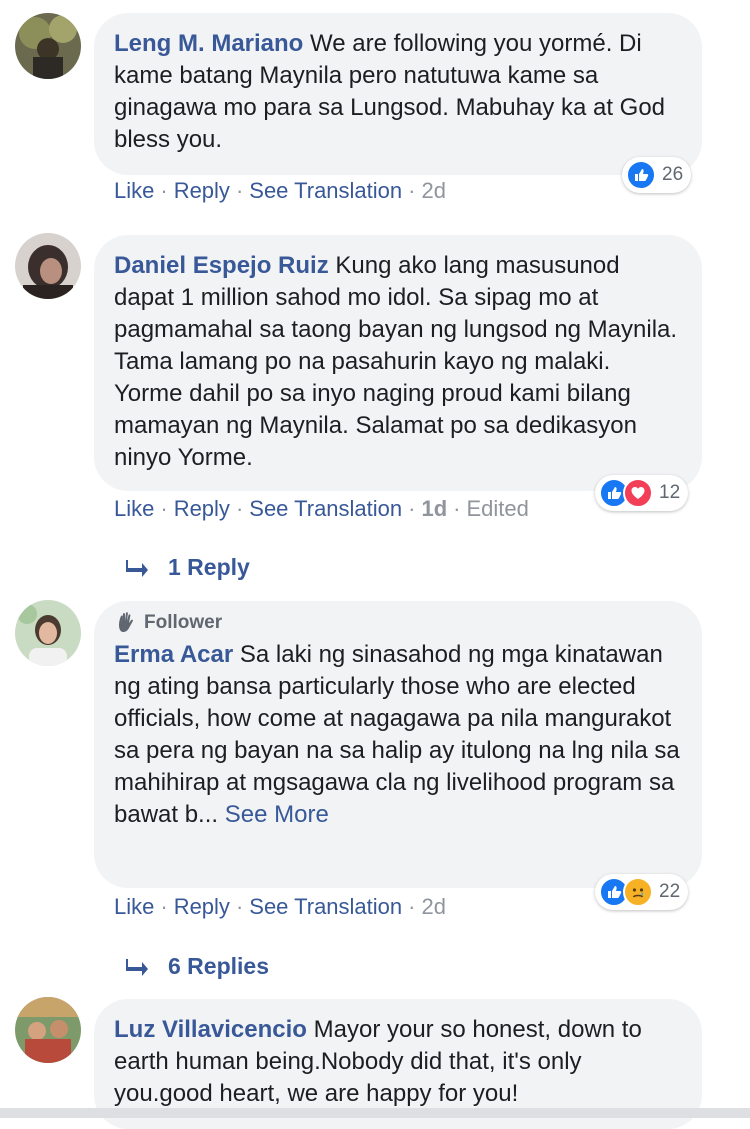  What do you see at coordinates (183, 622) in the screenshot?
I see `follower-label: Follower` at bounding box center [183, 622].